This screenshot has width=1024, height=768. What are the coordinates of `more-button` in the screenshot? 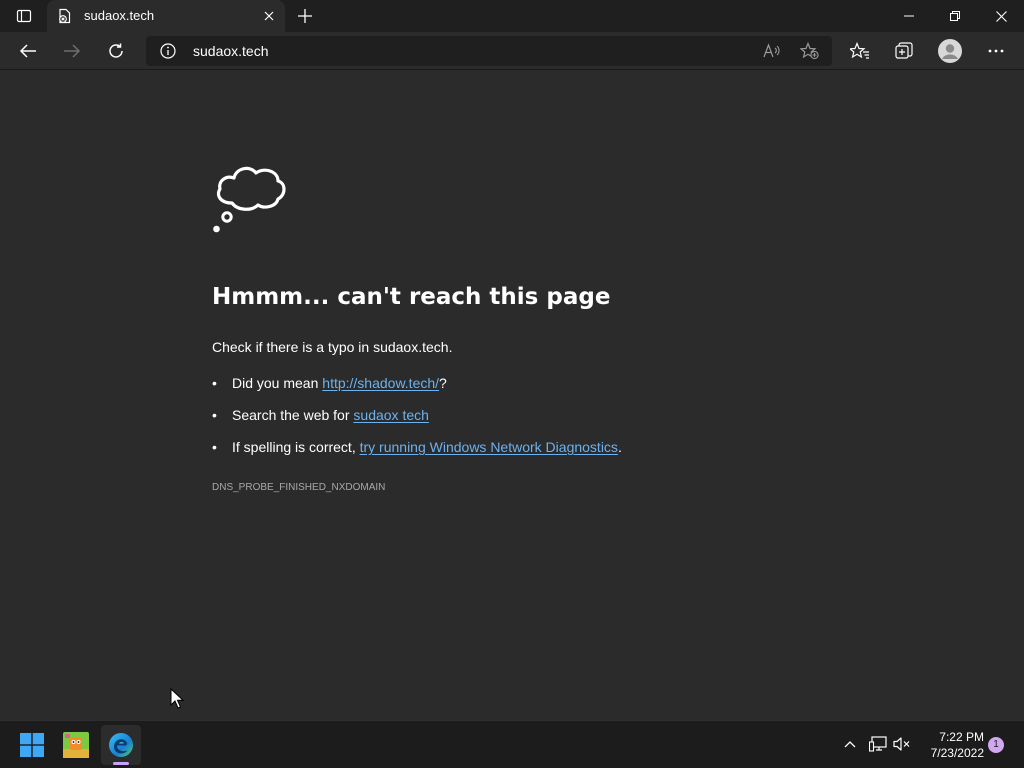 It's located at (996, 51).